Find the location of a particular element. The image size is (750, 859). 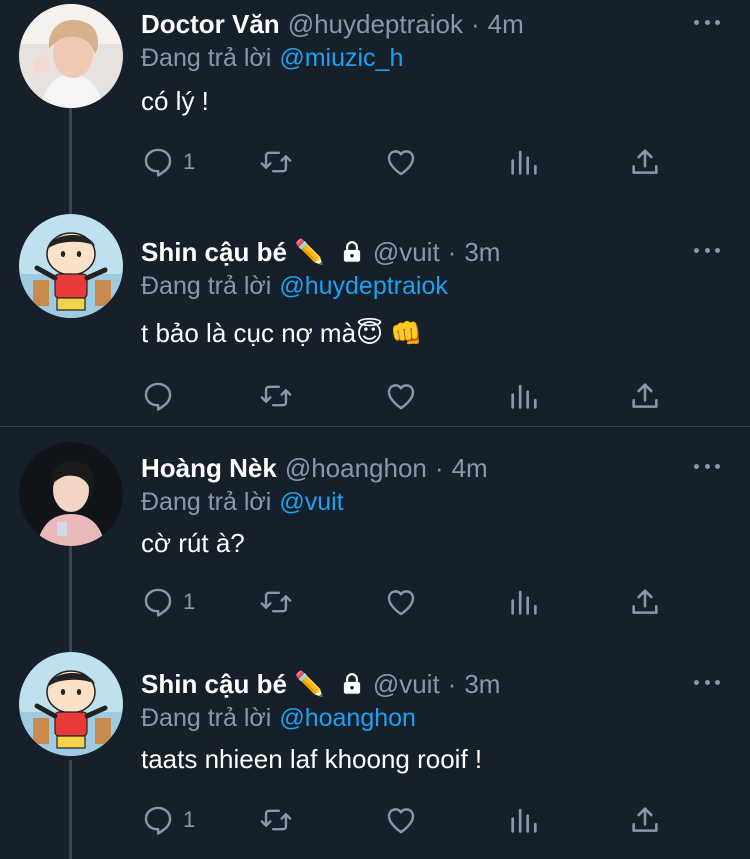

tweet-text: có lý ! is located at coordinates (175, 101).